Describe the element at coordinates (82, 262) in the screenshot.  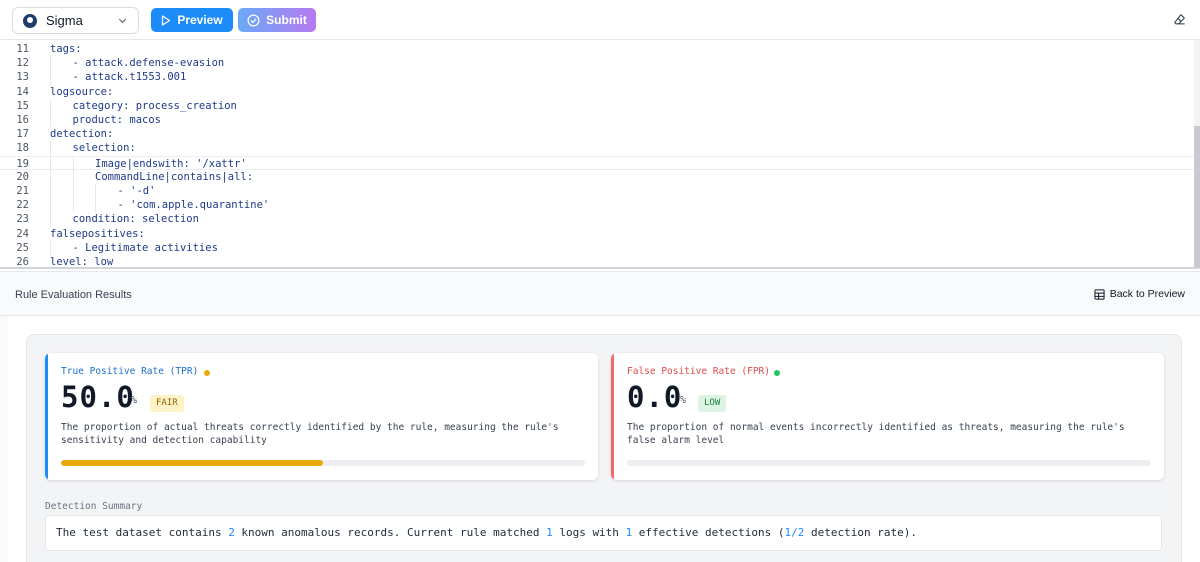
I see `code-text: level: low` at that location.